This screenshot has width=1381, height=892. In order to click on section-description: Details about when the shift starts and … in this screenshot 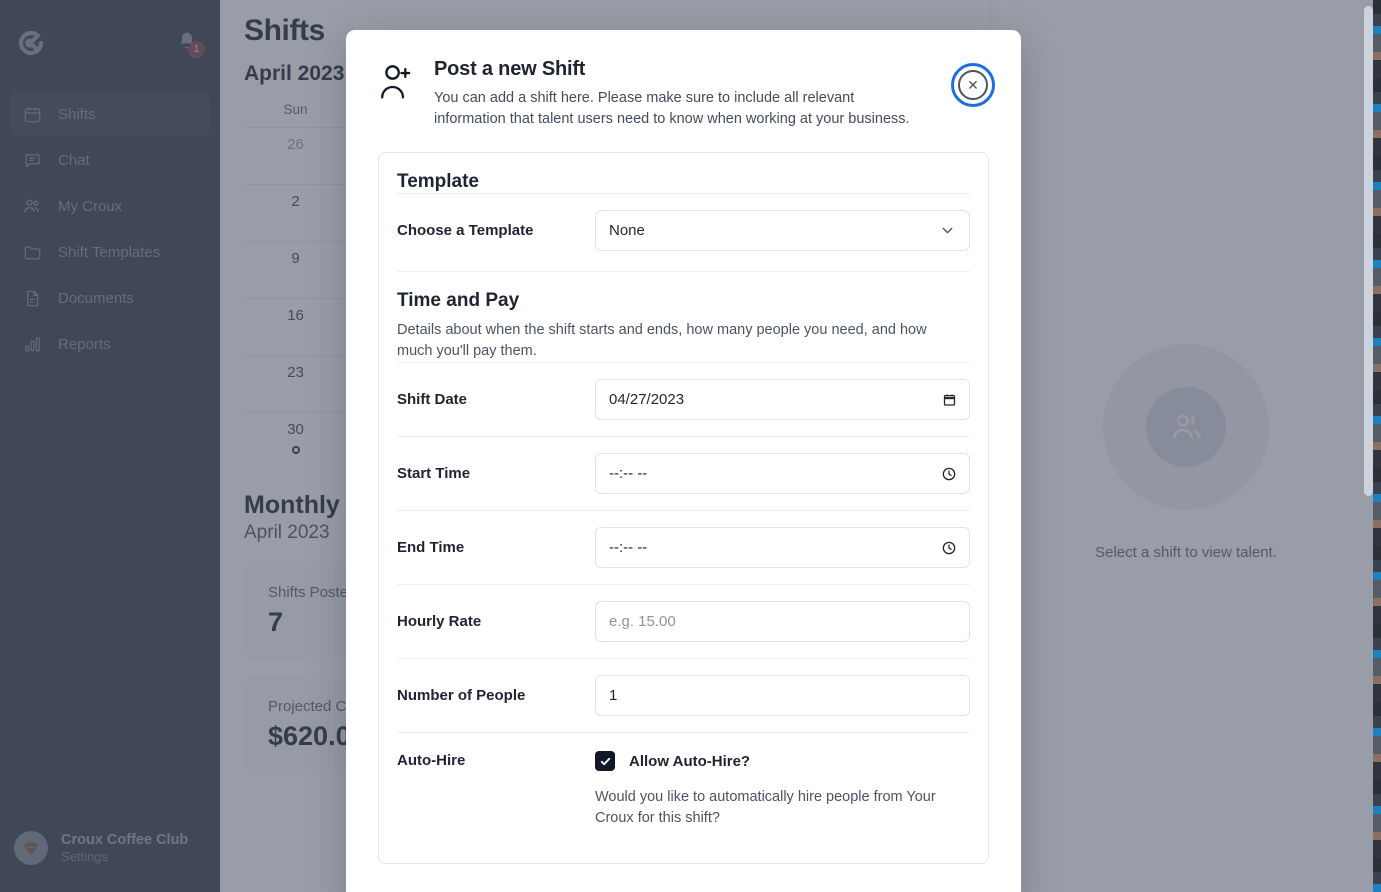, I will do `click(662, 341)`.